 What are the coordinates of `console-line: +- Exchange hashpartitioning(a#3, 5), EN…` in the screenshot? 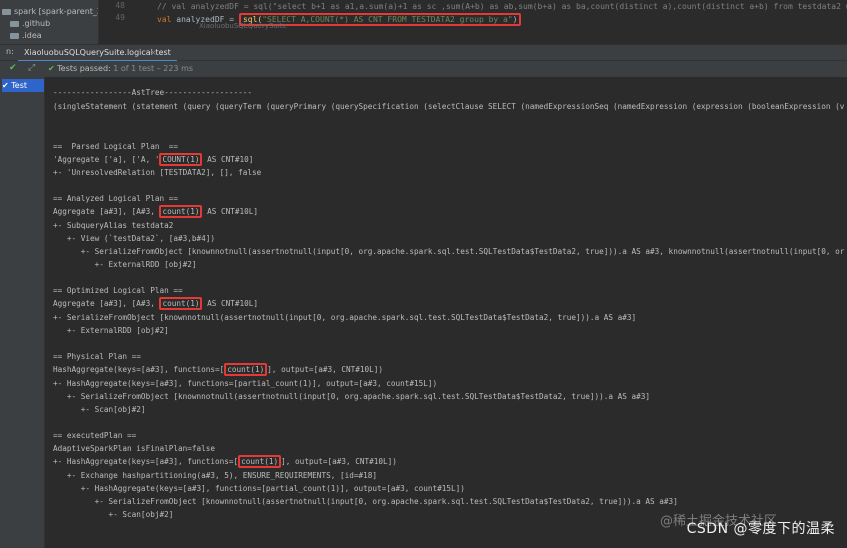 It's located at (215, 475).